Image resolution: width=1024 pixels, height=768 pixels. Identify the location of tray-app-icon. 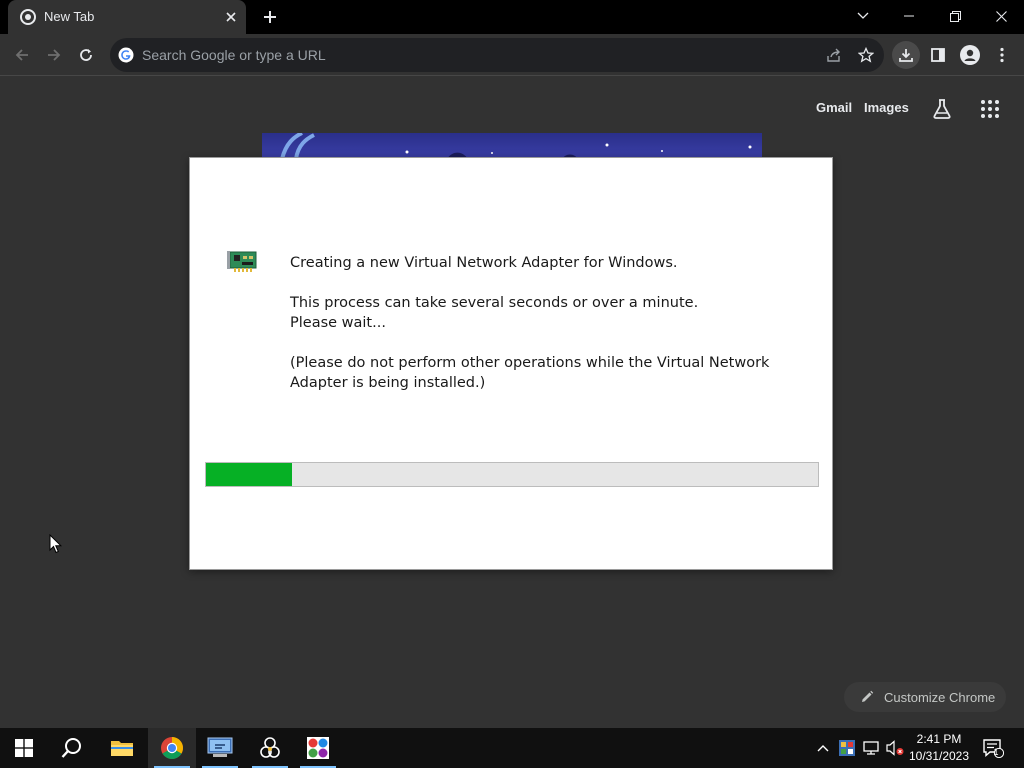
(847, 748).